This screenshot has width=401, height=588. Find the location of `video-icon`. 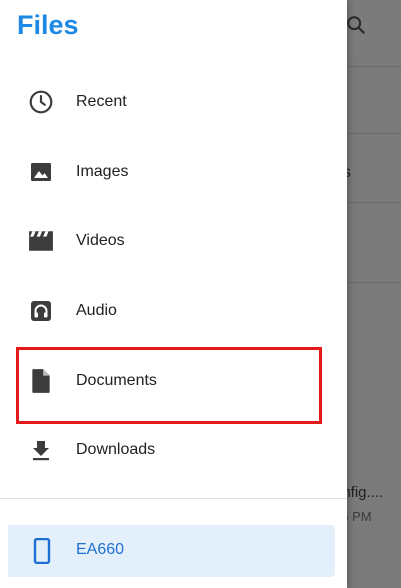

video-icon is located at coordinates (41, 241).